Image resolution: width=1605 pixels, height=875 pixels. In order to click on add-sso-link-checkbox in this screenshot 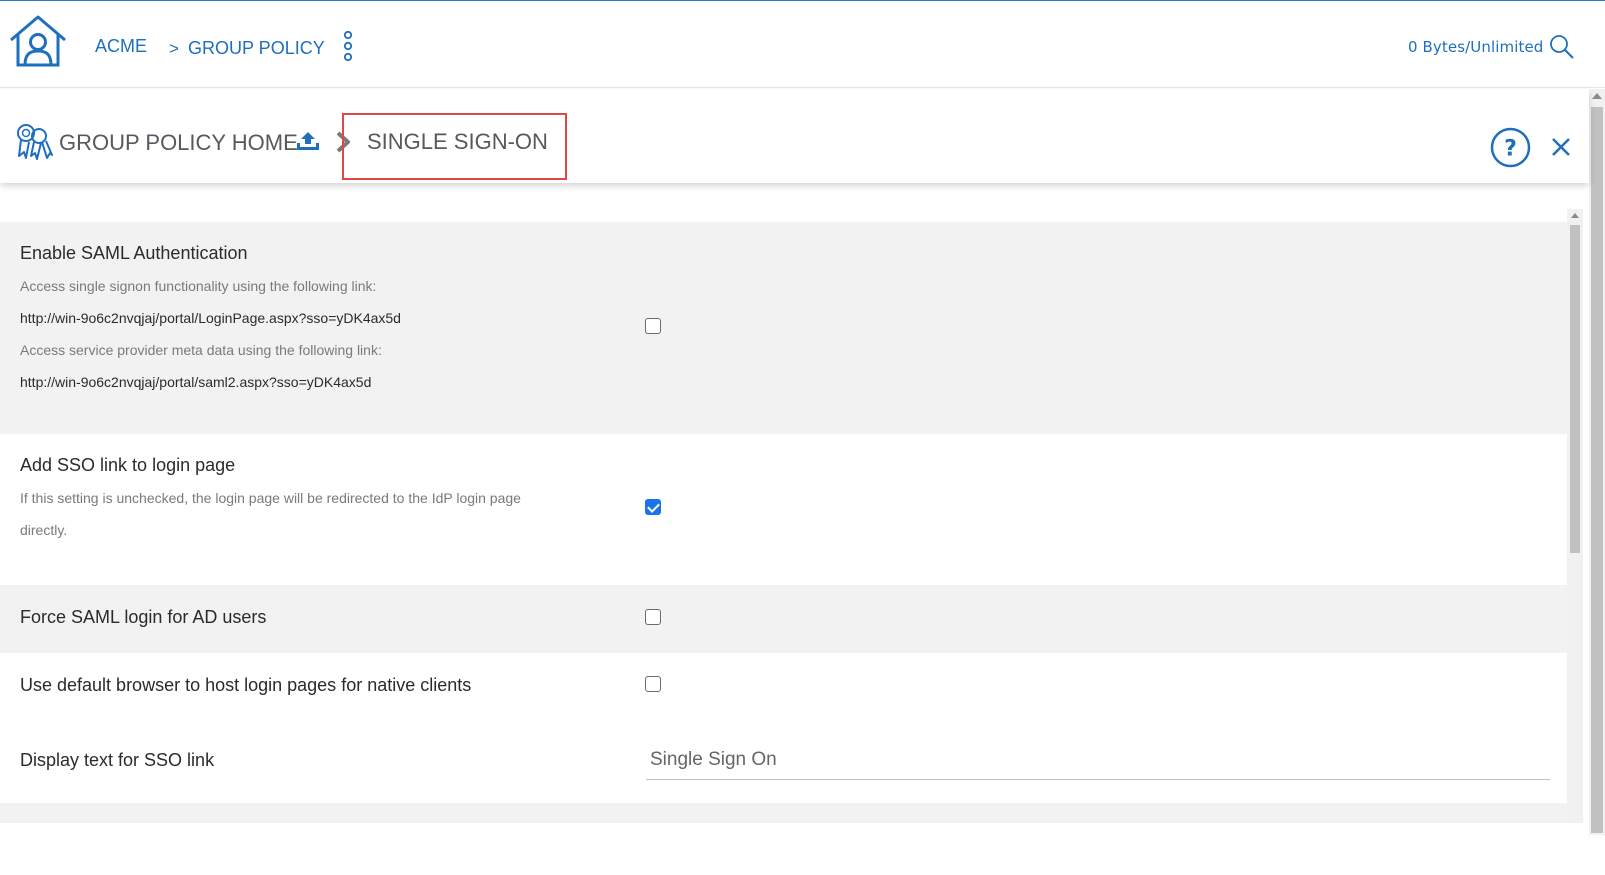, I will do `click(653, 507)`.